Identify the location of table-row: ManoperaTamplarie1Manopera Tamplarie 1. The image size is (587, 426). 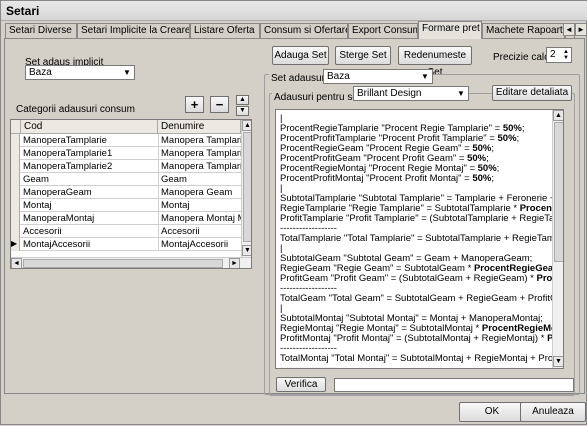
(126, 153).